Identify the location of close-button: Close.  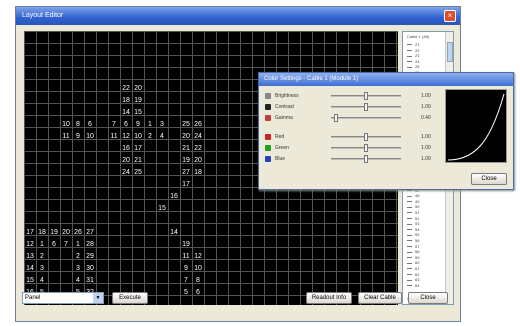
(428, 298).